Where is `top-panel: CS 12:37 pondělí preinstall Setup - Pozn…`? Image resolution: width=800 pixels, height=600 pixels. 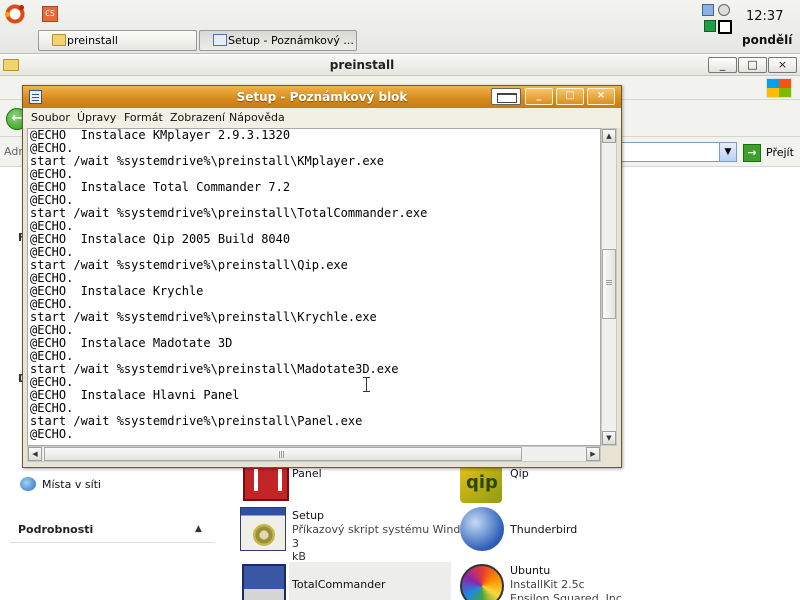
top-panel: CS 12:37 pondělí preinstall Setup - Pozn… is located at coordinates (400, 27).